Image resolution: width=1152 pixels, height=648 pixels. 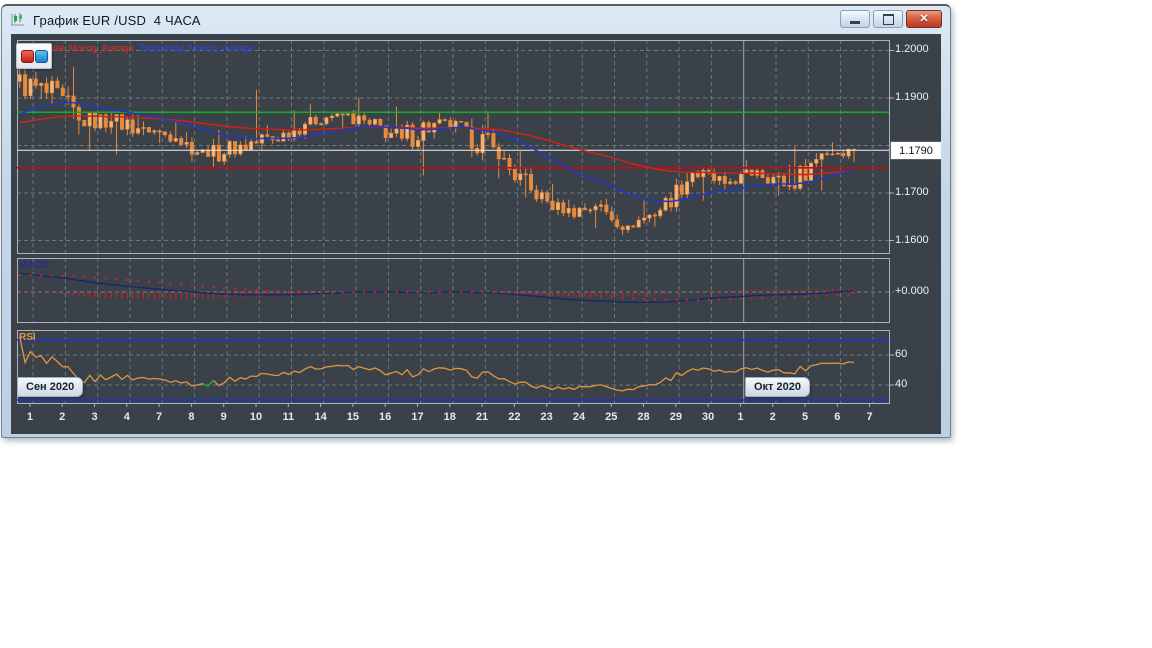 What do you see at coordinates (611, 417) in the screenshot?
I see `day-label: 25` at bounding box center [611, 417].